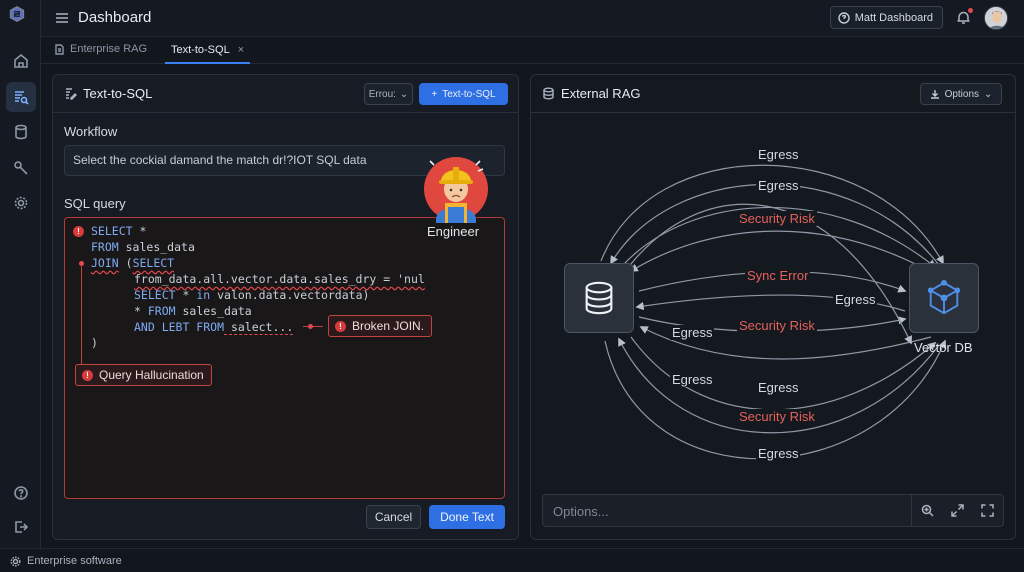  I want to click on gear-icon, so click(15, 561).